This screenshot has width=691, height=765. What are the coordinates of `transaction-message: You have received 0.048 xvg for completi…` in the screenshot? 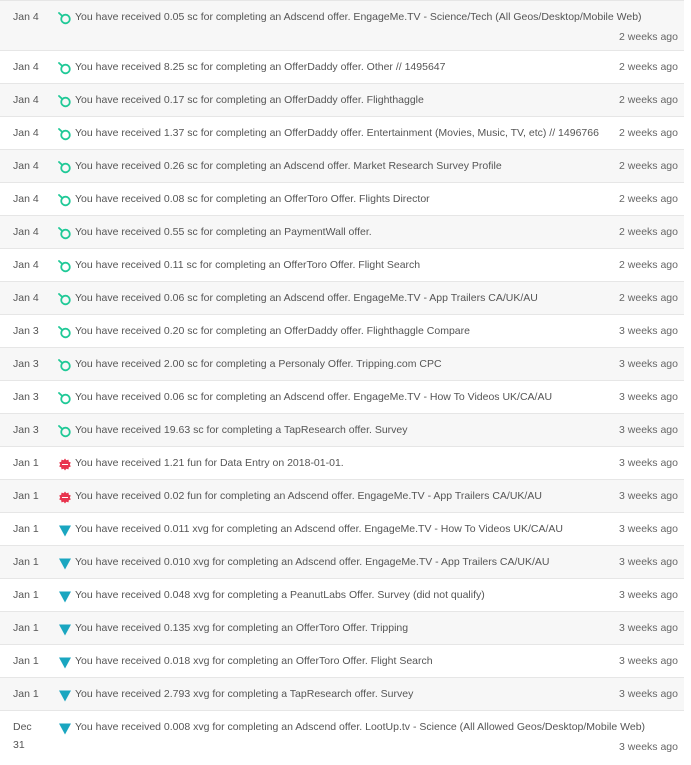 It's located at (280, 595).